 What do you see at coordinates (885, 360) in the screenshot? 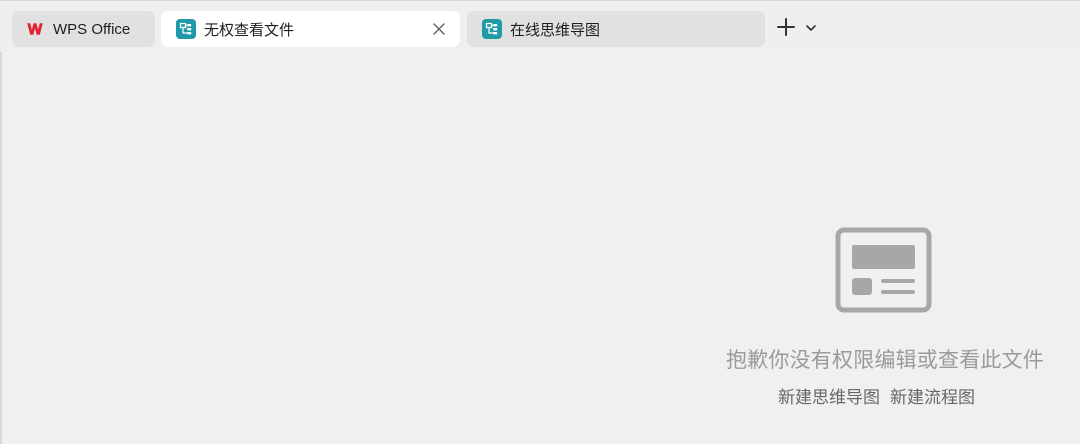
I see `no-permission-message: 抱歉你没有权限编辑或查看此文件` at bounding box center [885, 360].